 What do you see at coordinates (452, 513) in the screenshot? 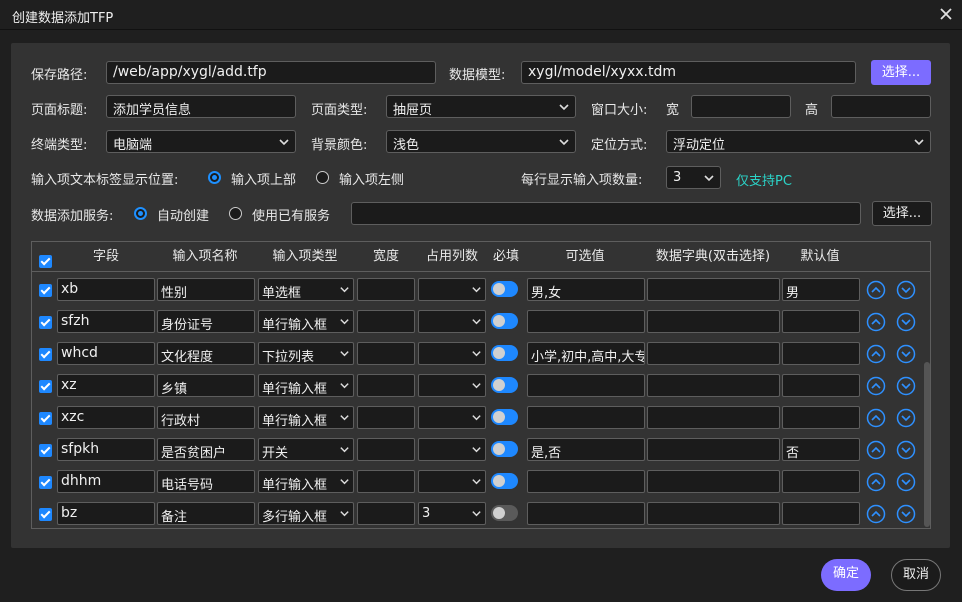
I see `cols-select: 3` at bounding box center [452, 513].